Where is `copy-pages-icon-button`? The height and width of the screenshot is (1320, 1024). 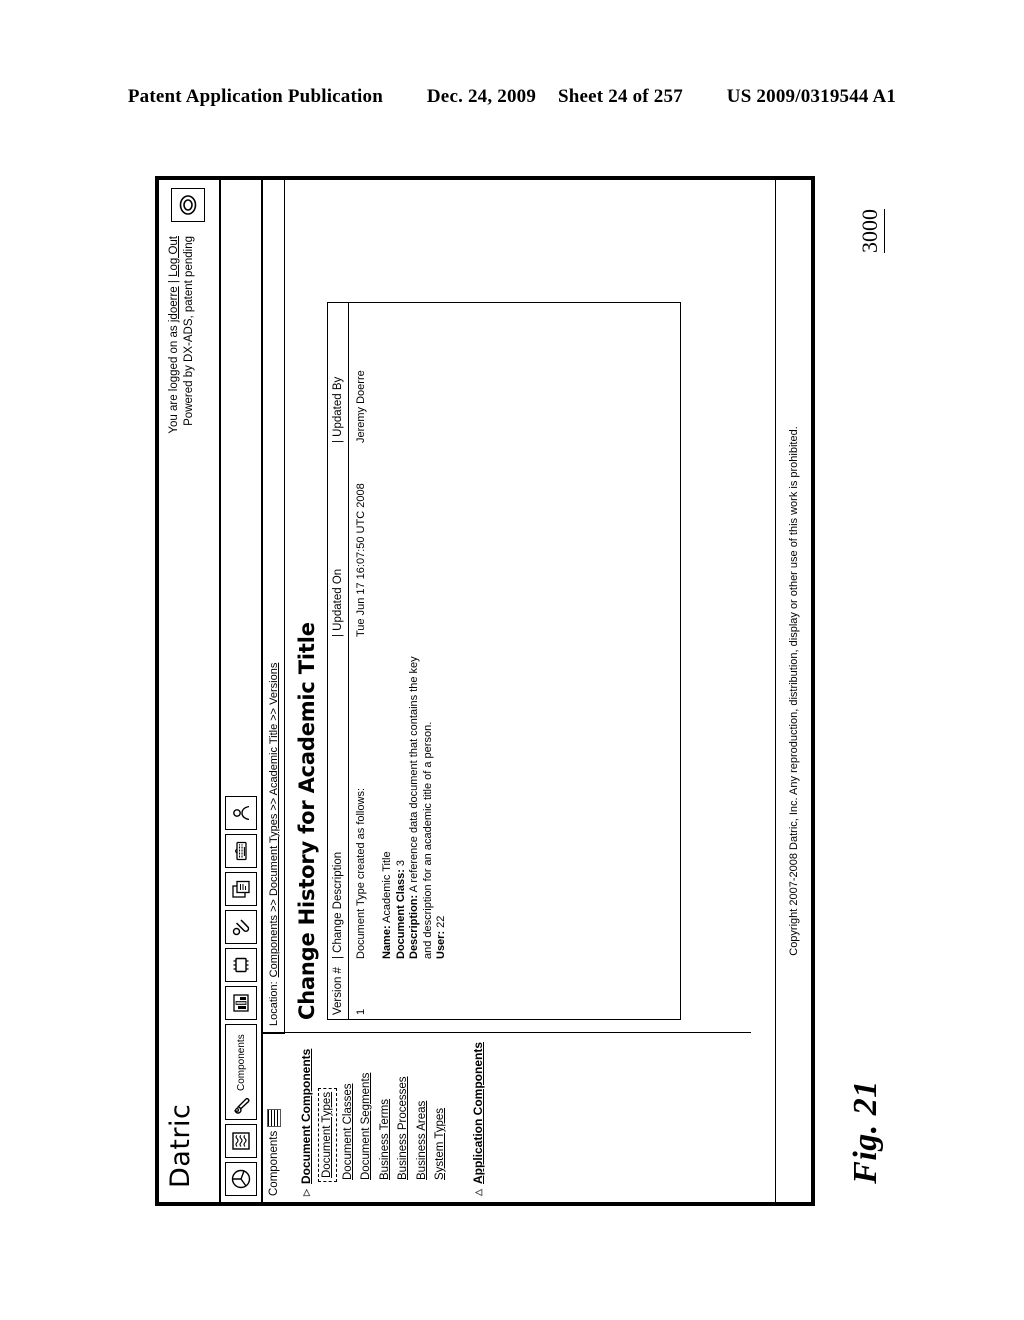
copy-pages-icon-button is located at coordinates (241, 889).